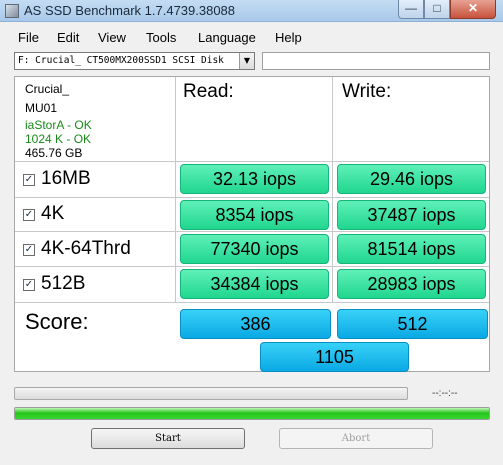 The image size is (503, 465). I want to click on drive-size: 465.76 GB, so click(54, 153).